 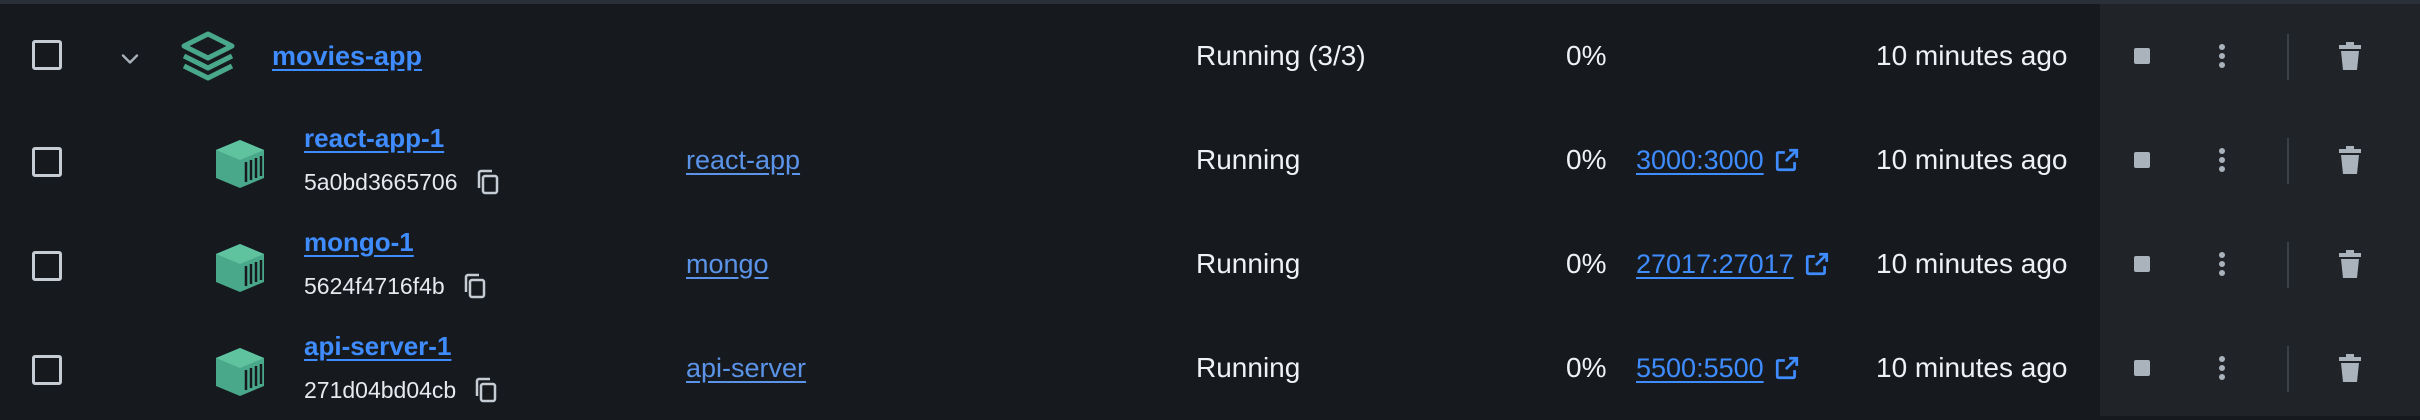 I want to click on container-name-link: react-app-1, so click(x=374, y=138).